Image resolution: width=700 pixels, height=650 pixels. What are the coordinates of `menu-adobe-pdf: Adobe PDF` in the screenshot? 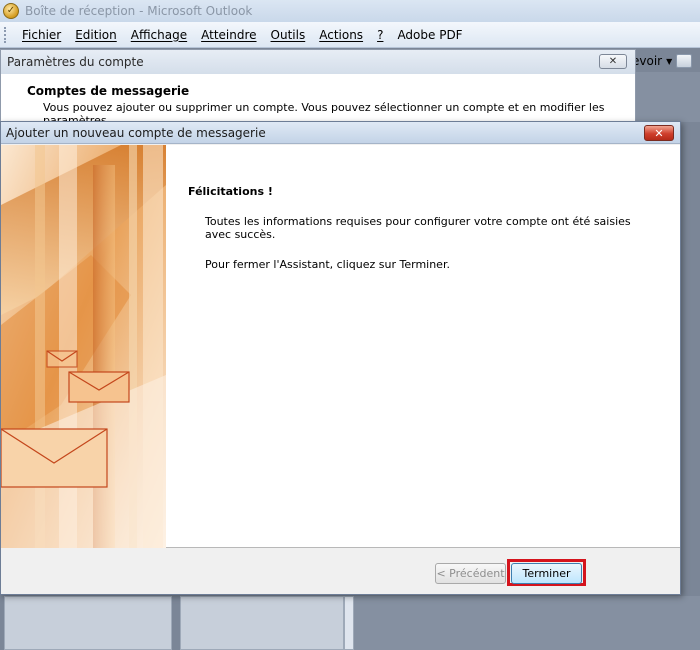 It's located at (429, 35).